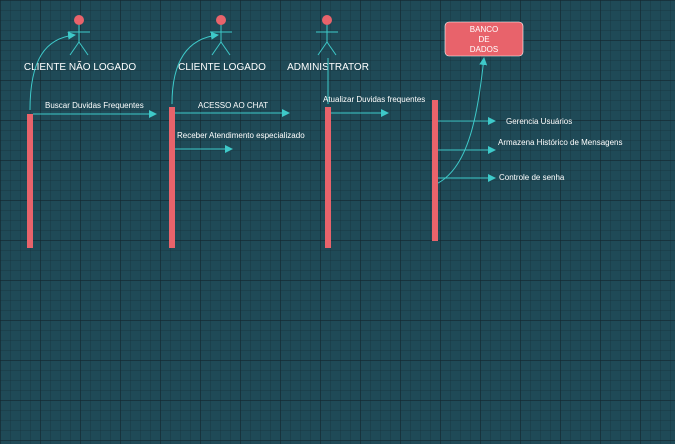 This screenshot has height=444, width=675. Describe the element at coordinates (328, 177) in the screenshot. I see `lifeline-administrator` at that location.